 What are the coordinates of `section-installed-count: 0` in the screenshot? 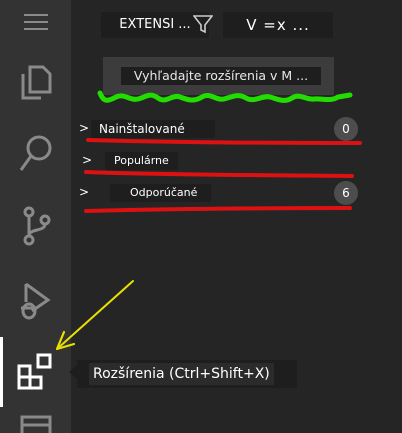 It's located at (346, 129).